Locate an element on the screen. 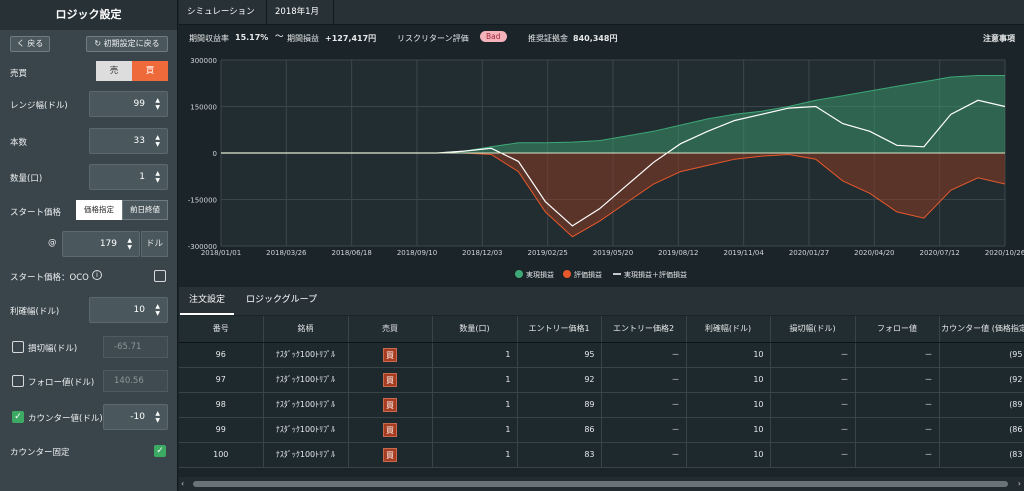 Image resolution: width=1024 pixels, height=491 pixels. reset-defaults-button: ↻ 初期設定に戻る is located at coordinates (127, 44).